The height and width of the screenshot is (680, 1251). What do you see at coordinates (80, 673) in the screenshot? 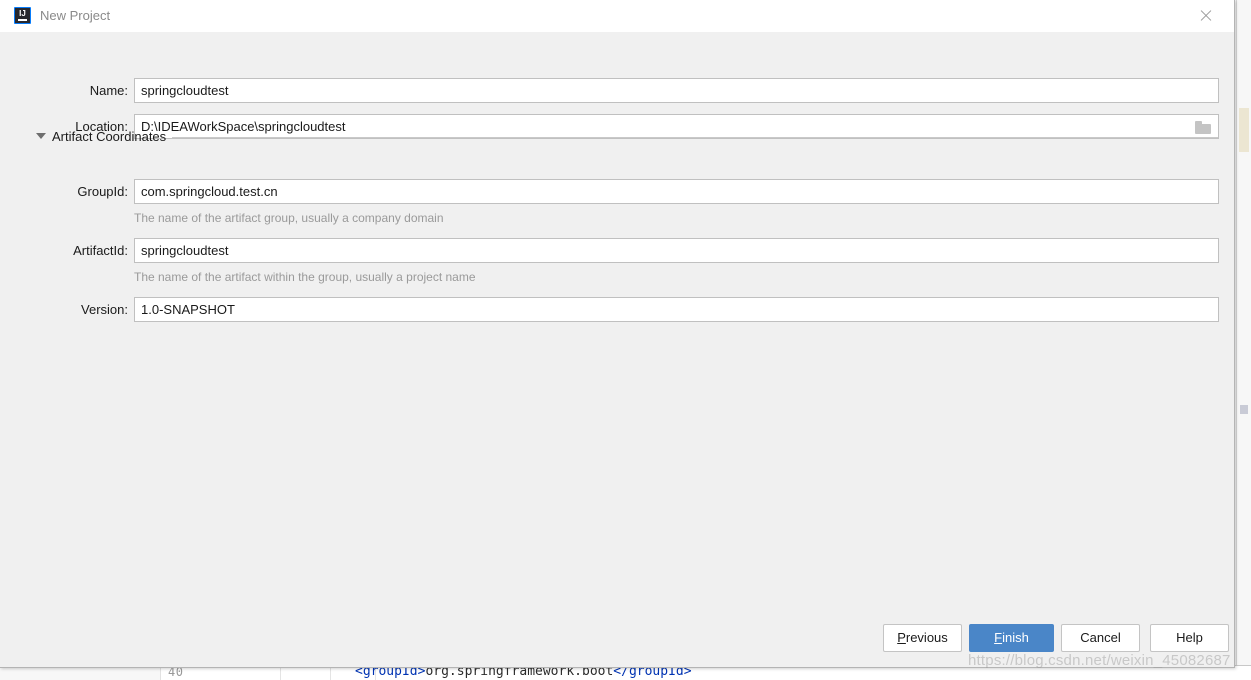
I see `editor-gutter` at bounding box center [80, 673].